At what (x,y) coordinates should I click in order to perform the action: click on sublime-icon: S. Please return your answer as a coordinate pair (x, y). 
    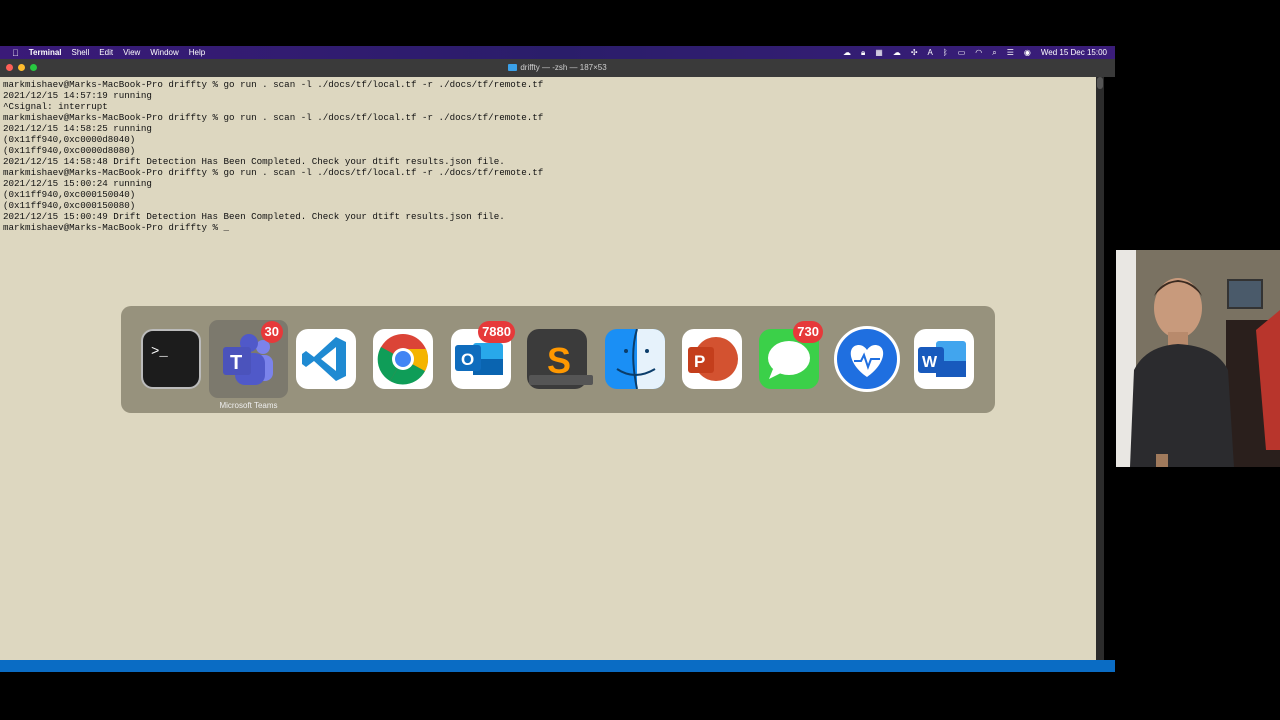
    Looking at the image, I should click on (560, 359).